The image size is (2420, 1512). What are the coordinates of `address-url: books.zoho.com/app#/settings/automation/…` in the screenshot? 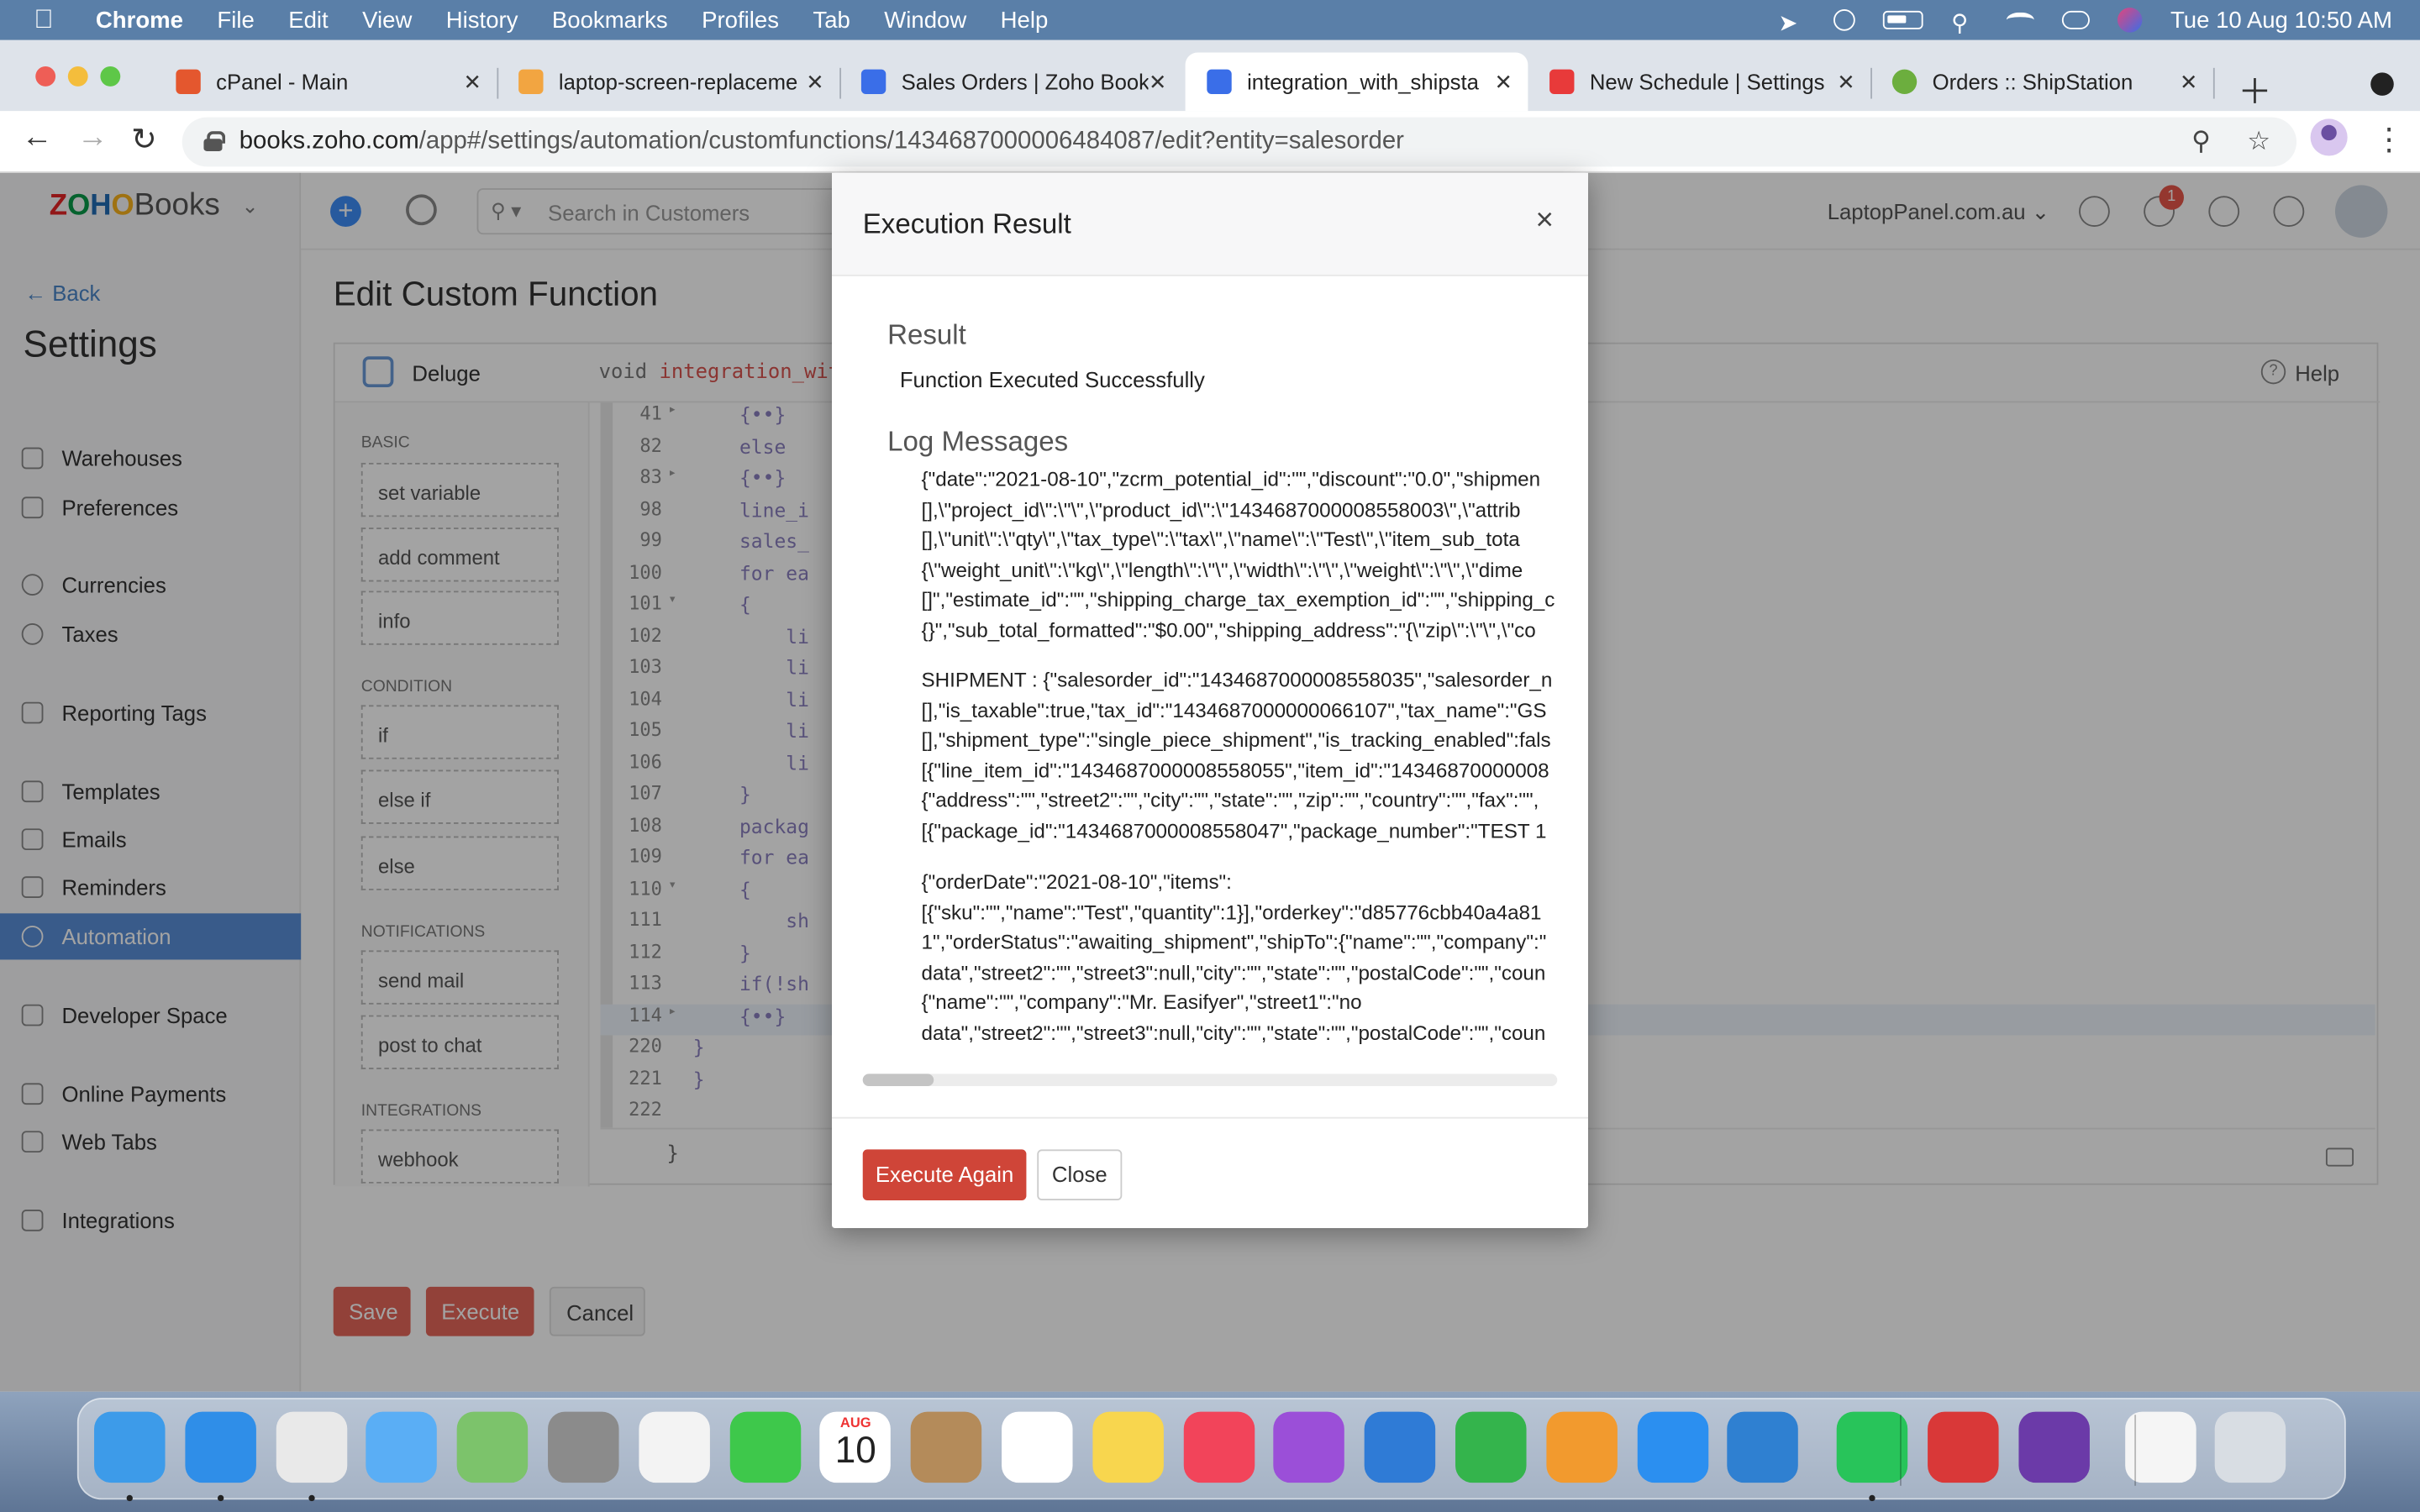 It's located at (822, 141).